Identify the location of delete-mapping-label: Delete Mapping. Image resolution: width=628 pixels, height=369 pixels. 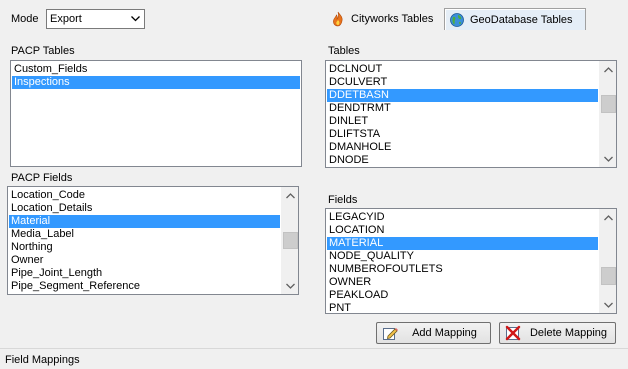
(568, 333).